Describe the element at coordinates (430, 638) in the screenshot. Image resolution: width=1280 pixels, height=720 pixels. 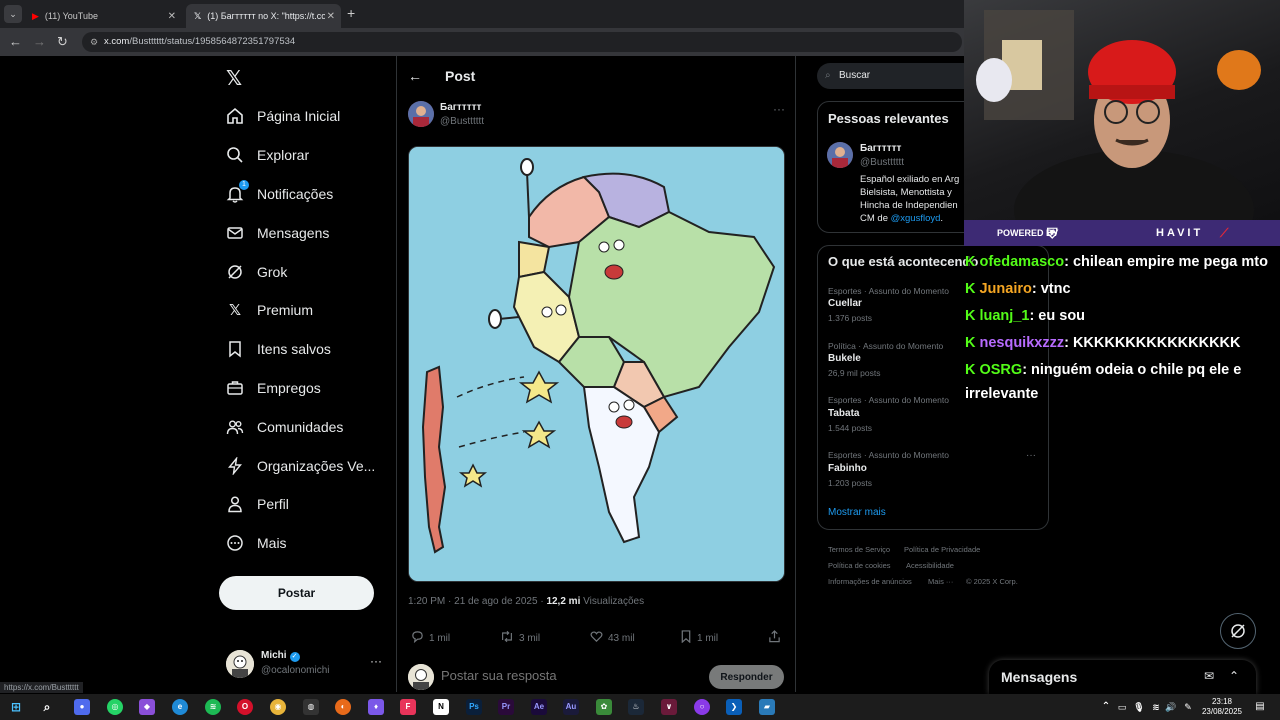
I see `reply-action: 1 mil` at that location.